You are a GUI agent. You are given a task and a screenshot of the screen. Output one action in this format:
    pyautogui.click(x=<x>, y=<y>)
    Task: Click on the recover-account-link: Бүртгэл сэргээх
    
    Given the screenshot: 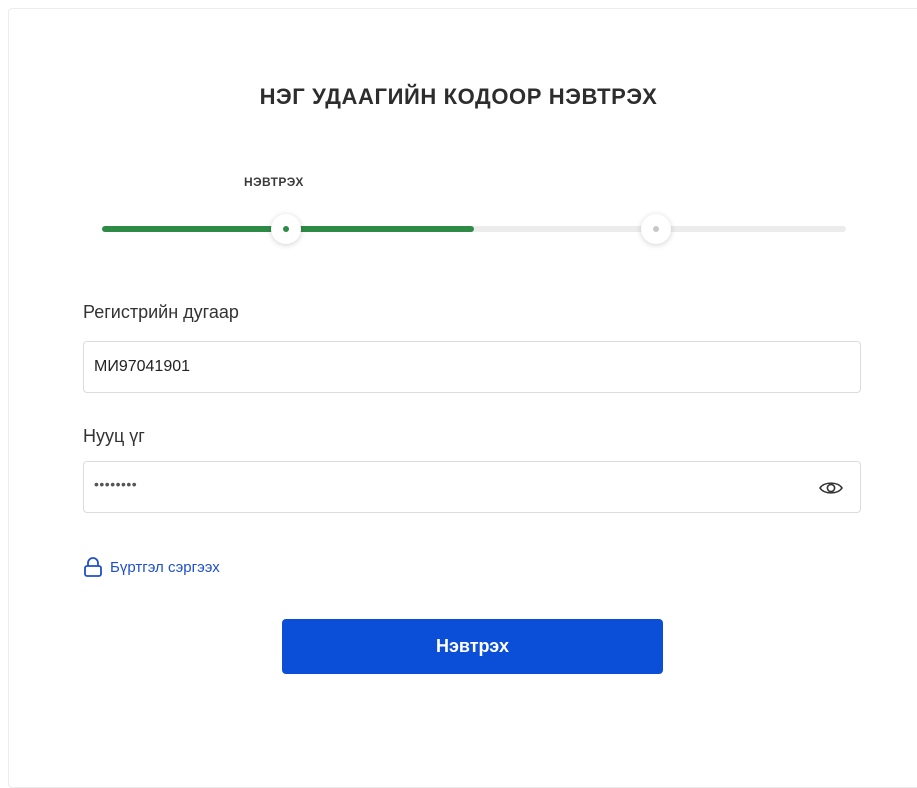 What is the action you would take?
    pyautogui.click(x=151, y=567)
    